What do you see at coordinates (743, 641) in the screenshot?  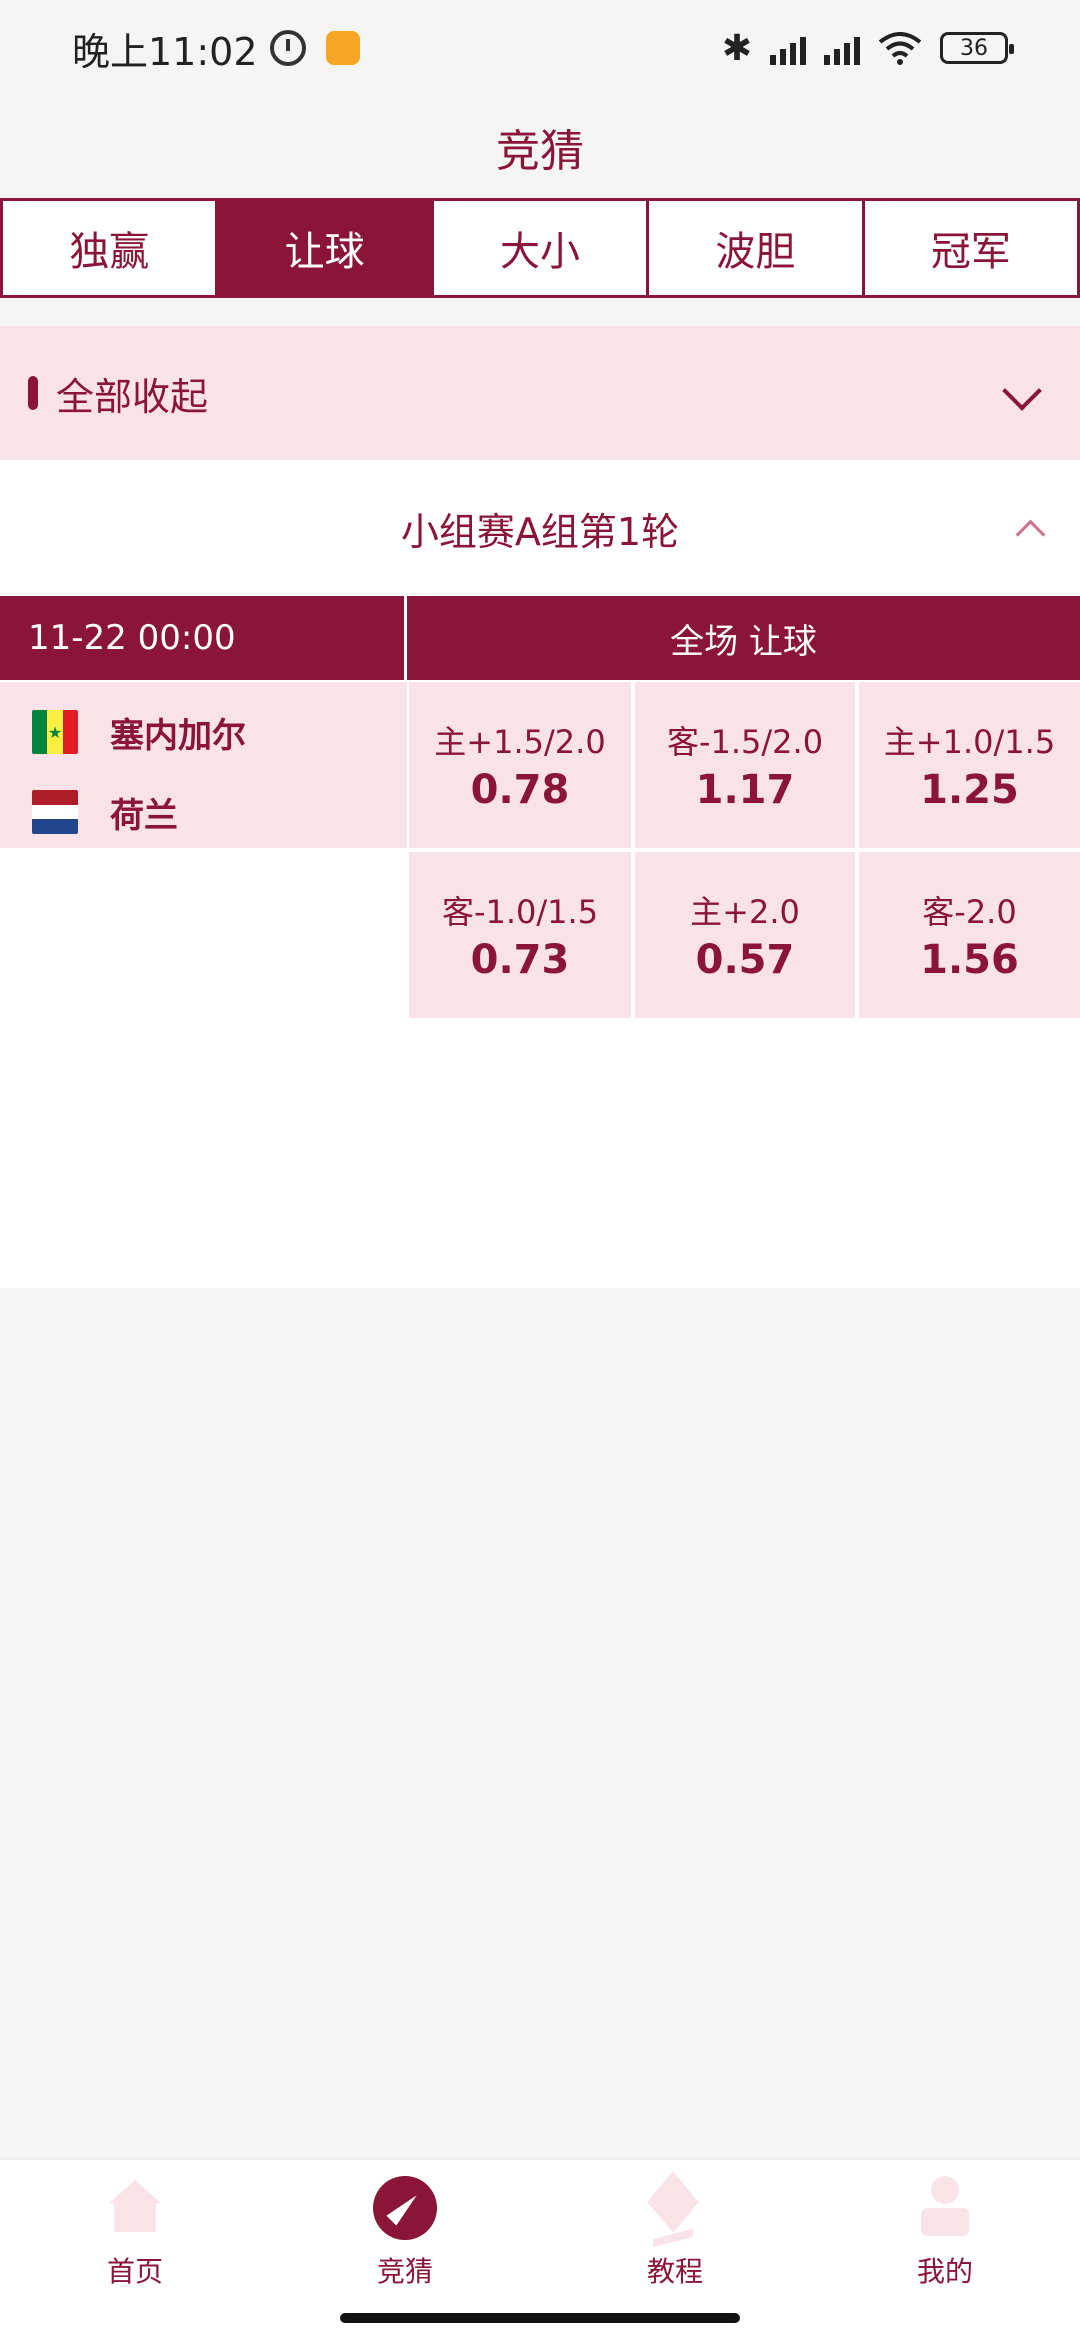 I see `market-name: 全场 让球` at bounding box center [743, 641].